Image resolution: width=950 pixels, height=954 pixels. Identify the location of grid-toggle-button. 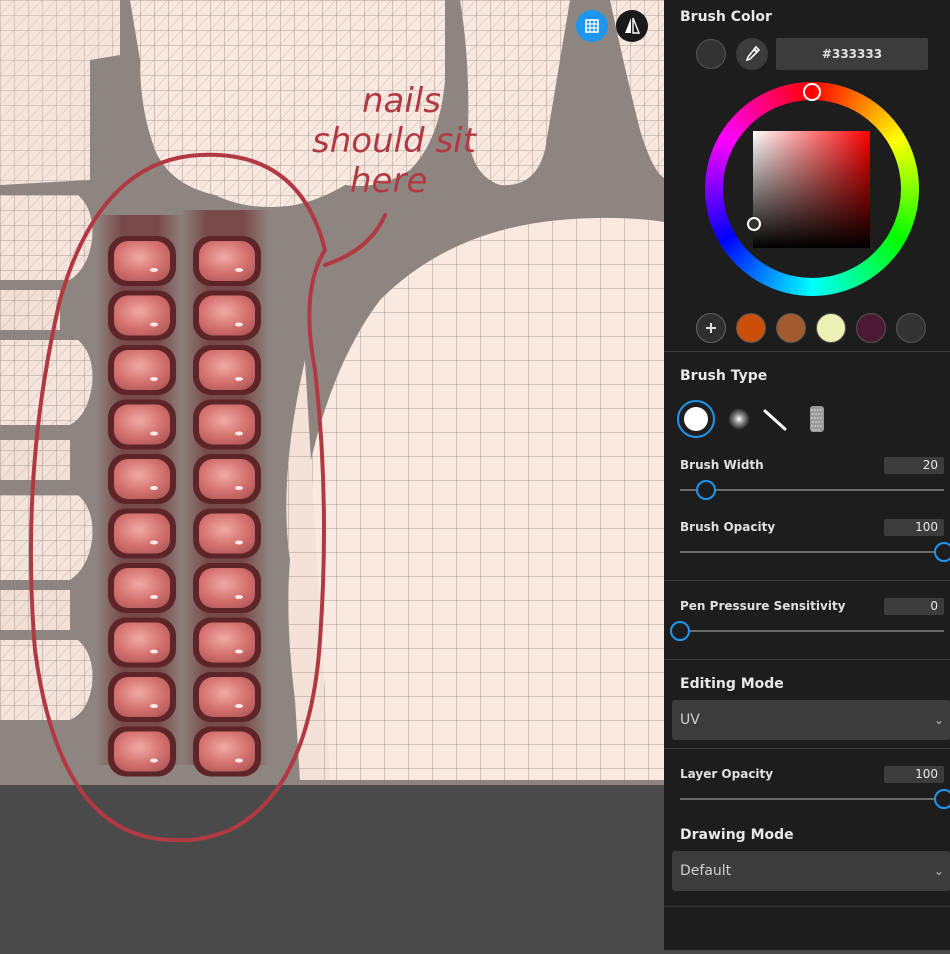
(592, 26).